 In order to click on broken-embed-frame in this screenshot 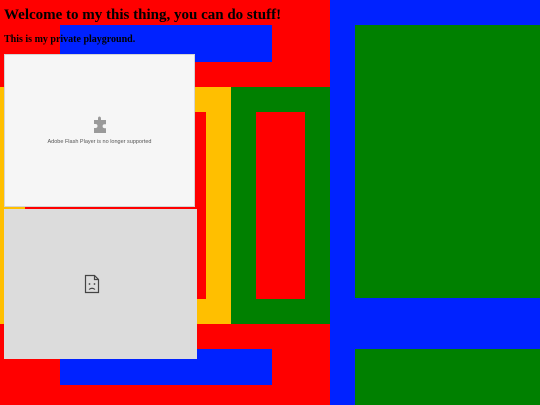, I will do `click(100, 284)`.